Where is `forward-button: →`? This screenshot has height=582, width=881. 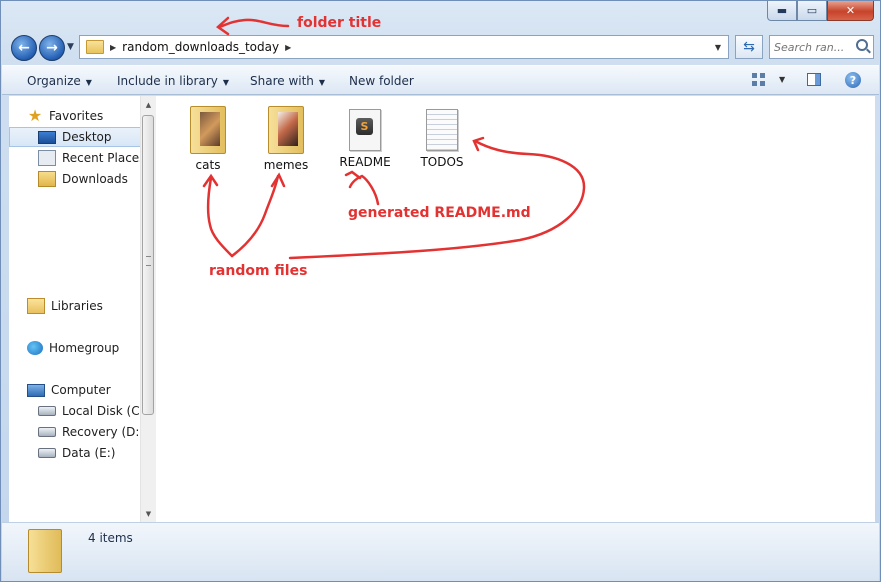 forward-button: → is located at coordinates (52, 48).